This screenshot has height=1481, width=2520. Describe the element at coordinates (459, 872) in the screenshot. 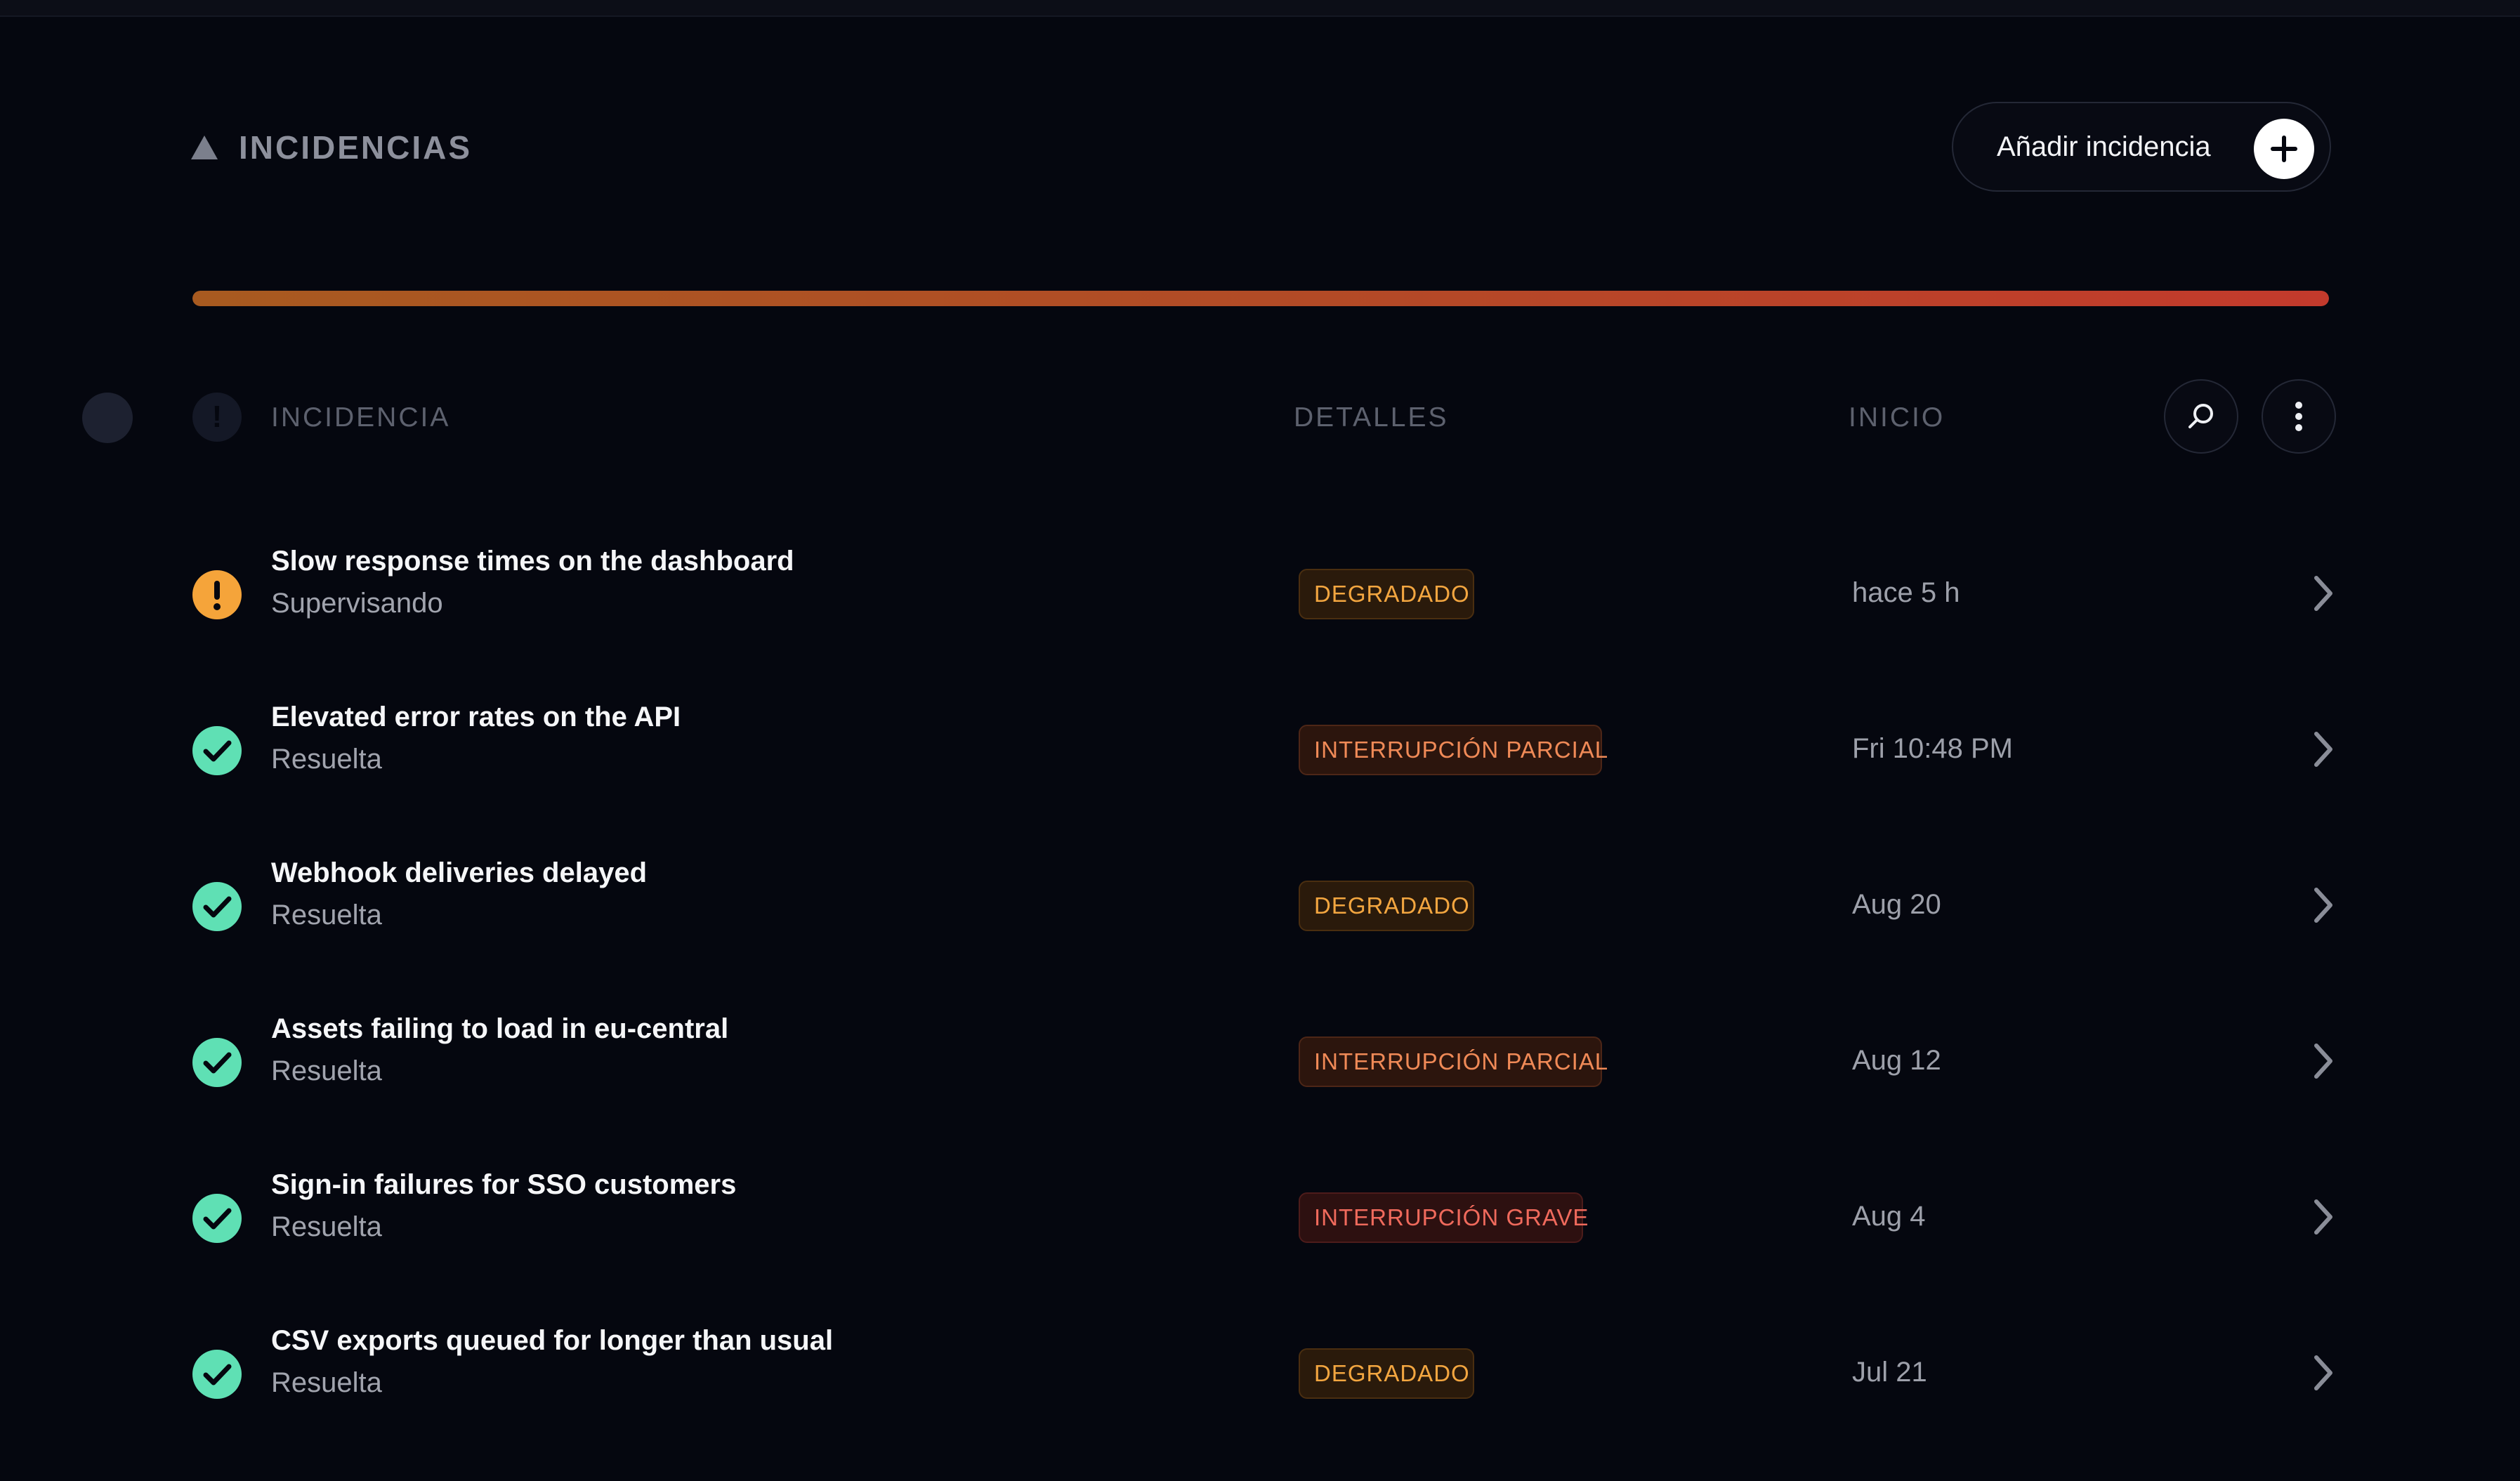

I see `incident-title: Webhook deliveries delayed` at that location.